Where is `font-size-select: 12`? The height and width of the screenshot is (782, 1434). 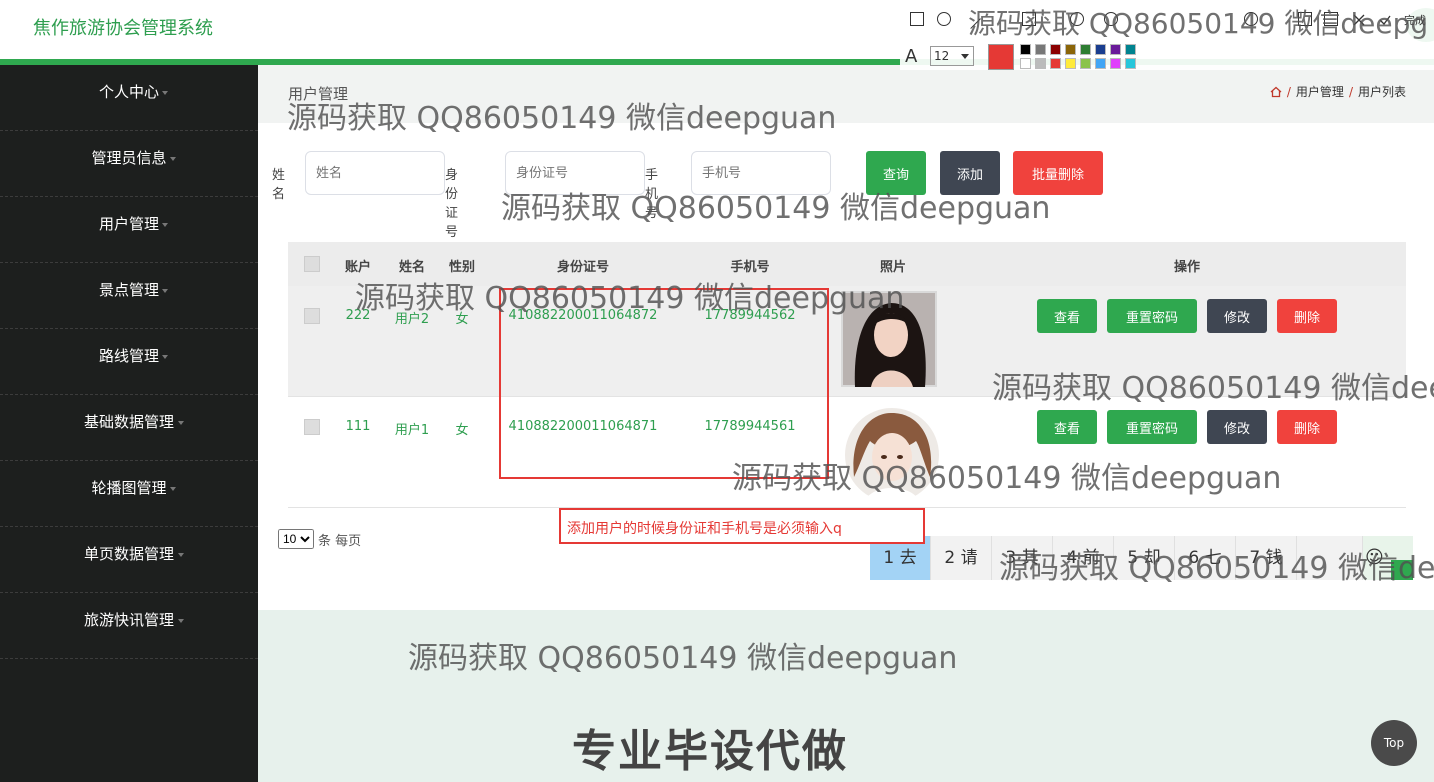
font-size-select: 12 is located at coordinates (952, 56).